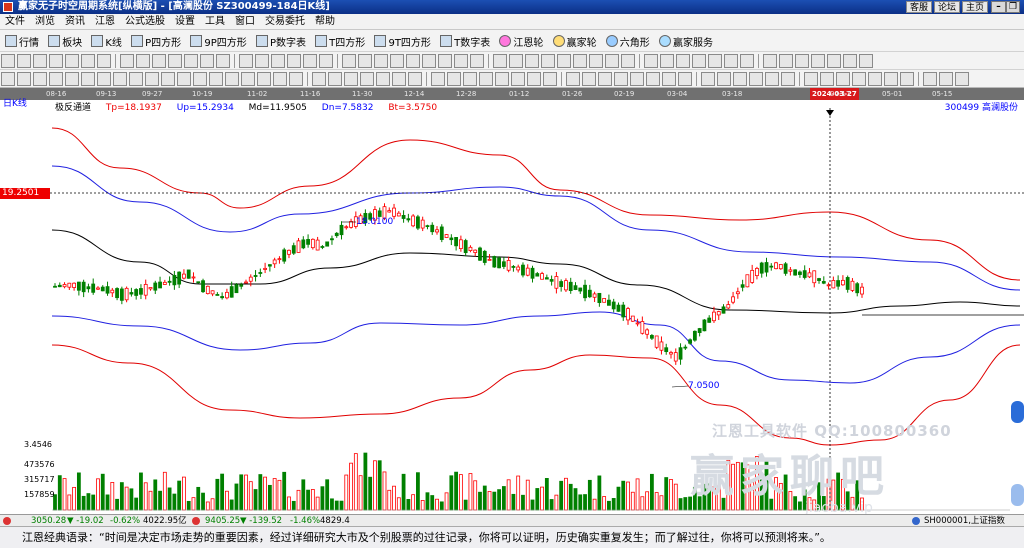 This screenshot has height=549, width=1024. What do you see at coordinates (919, 7) in the screenshot?
I see `link-service: 客服` at bounding box center [919, 7].